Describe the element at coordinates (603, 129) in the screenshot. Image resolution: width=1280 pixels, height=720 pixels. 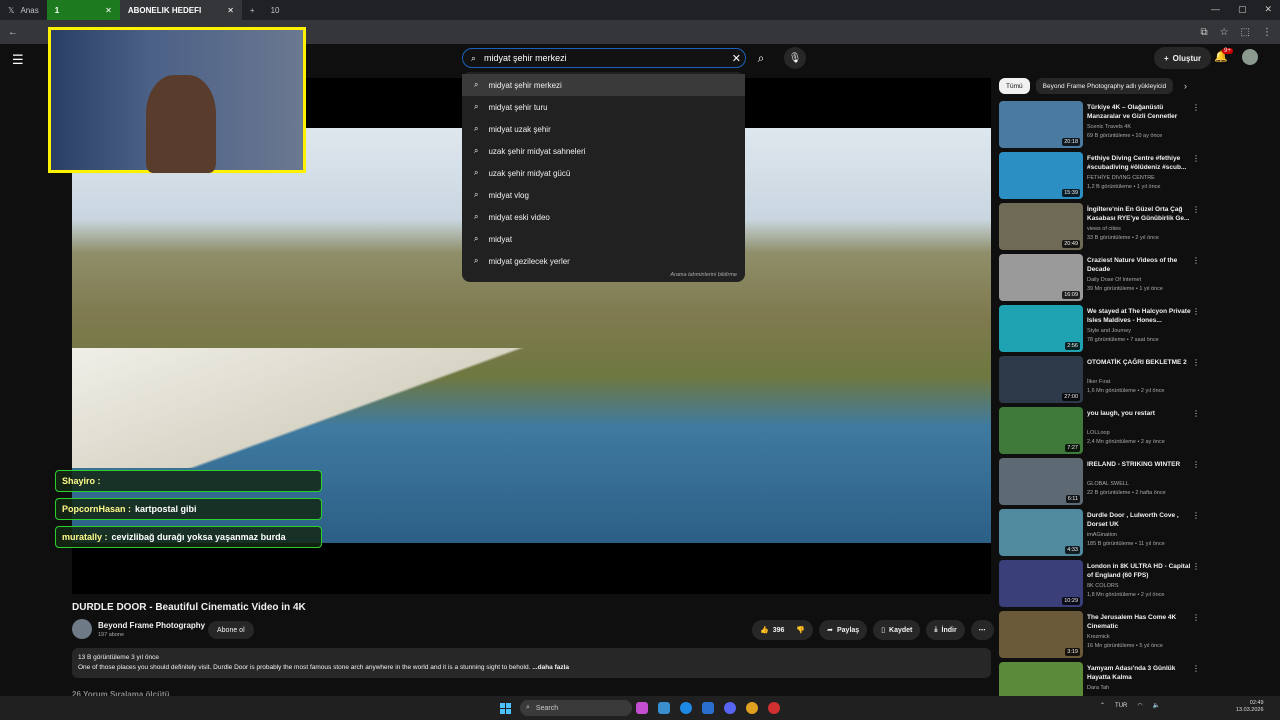
I see `search-suggestion: ⌕ midyat uzak şehir` at that location.